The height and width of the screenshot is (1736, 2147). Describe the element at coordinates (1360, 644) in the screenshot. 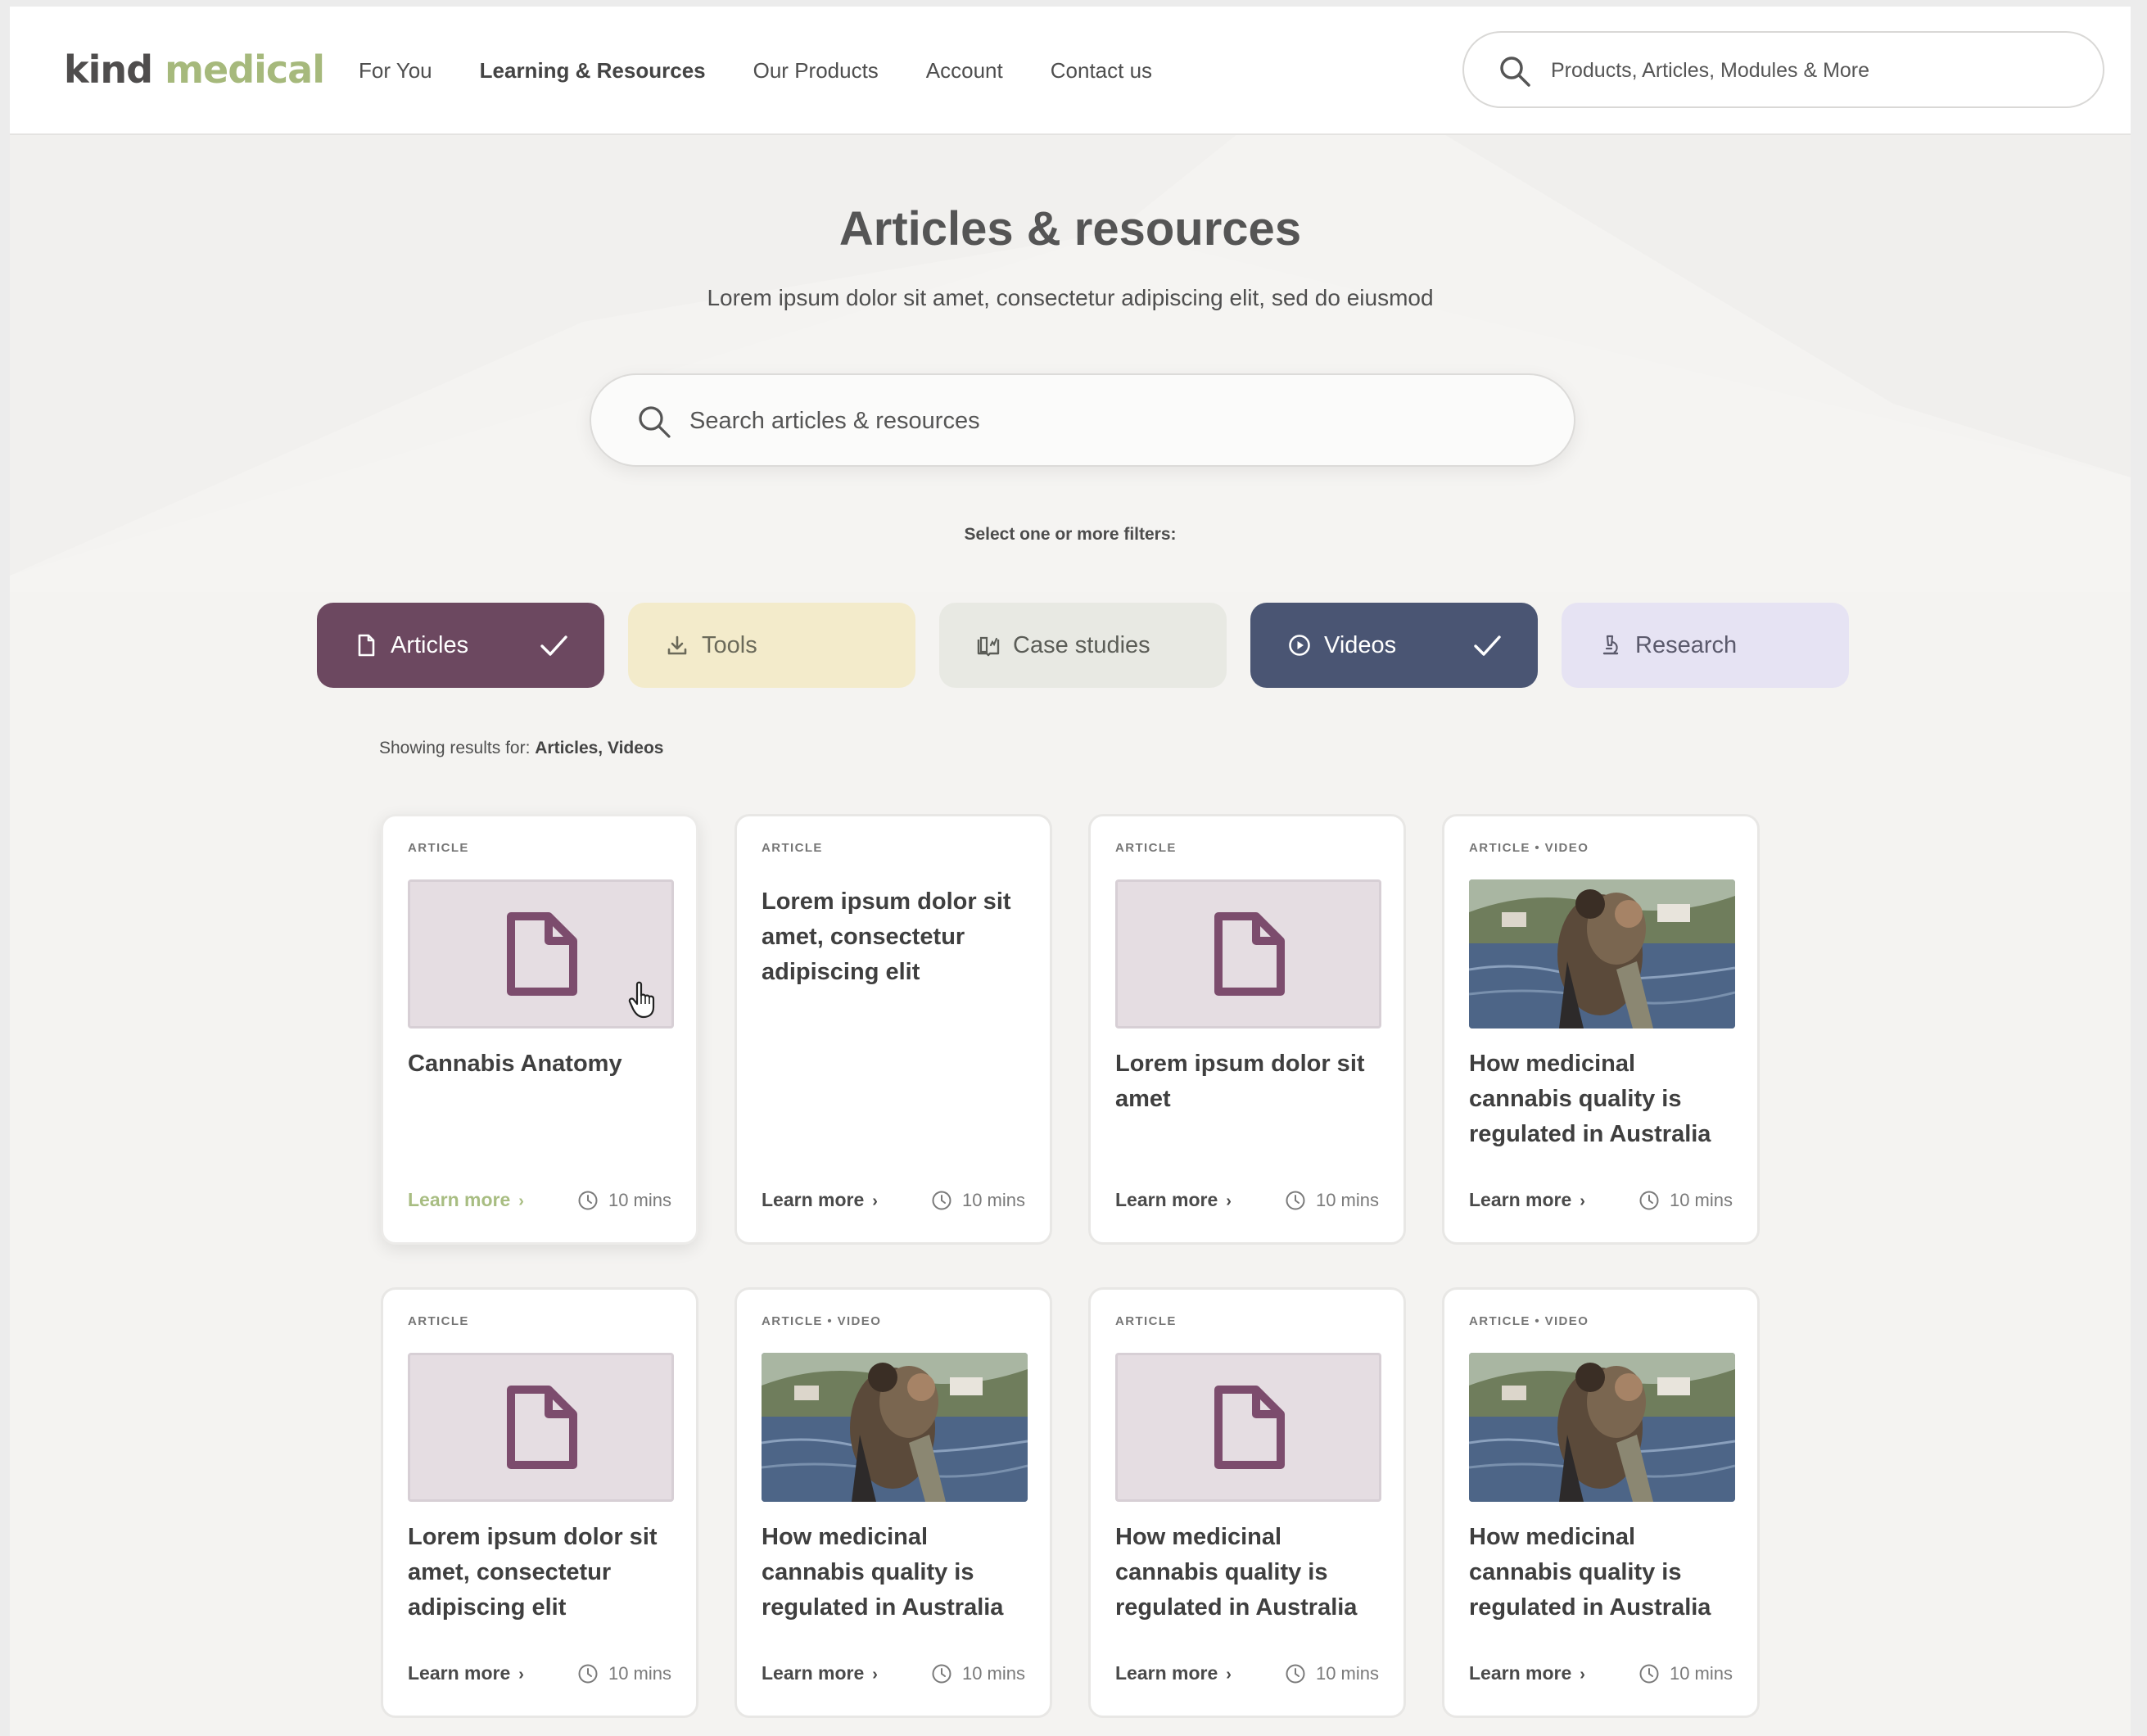

I see `filter-videos-label: Videos` at that location.